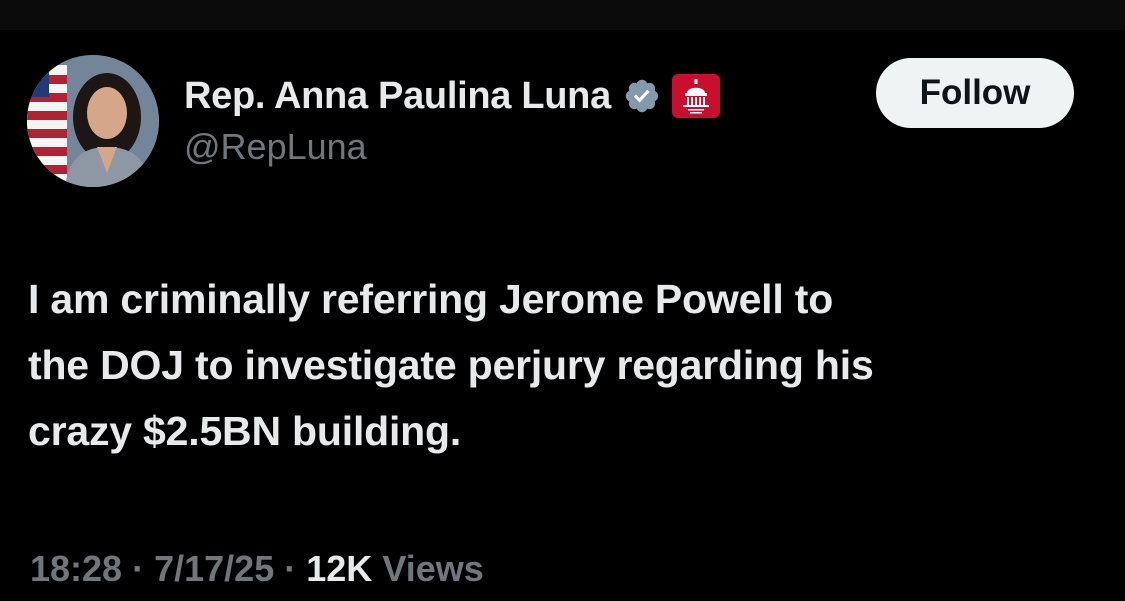 The width and height of the screenshot is (1125, 601). Describe the element at coordinates (642, 96) in the screenshot. I see `verified-badge-icon` at that location.